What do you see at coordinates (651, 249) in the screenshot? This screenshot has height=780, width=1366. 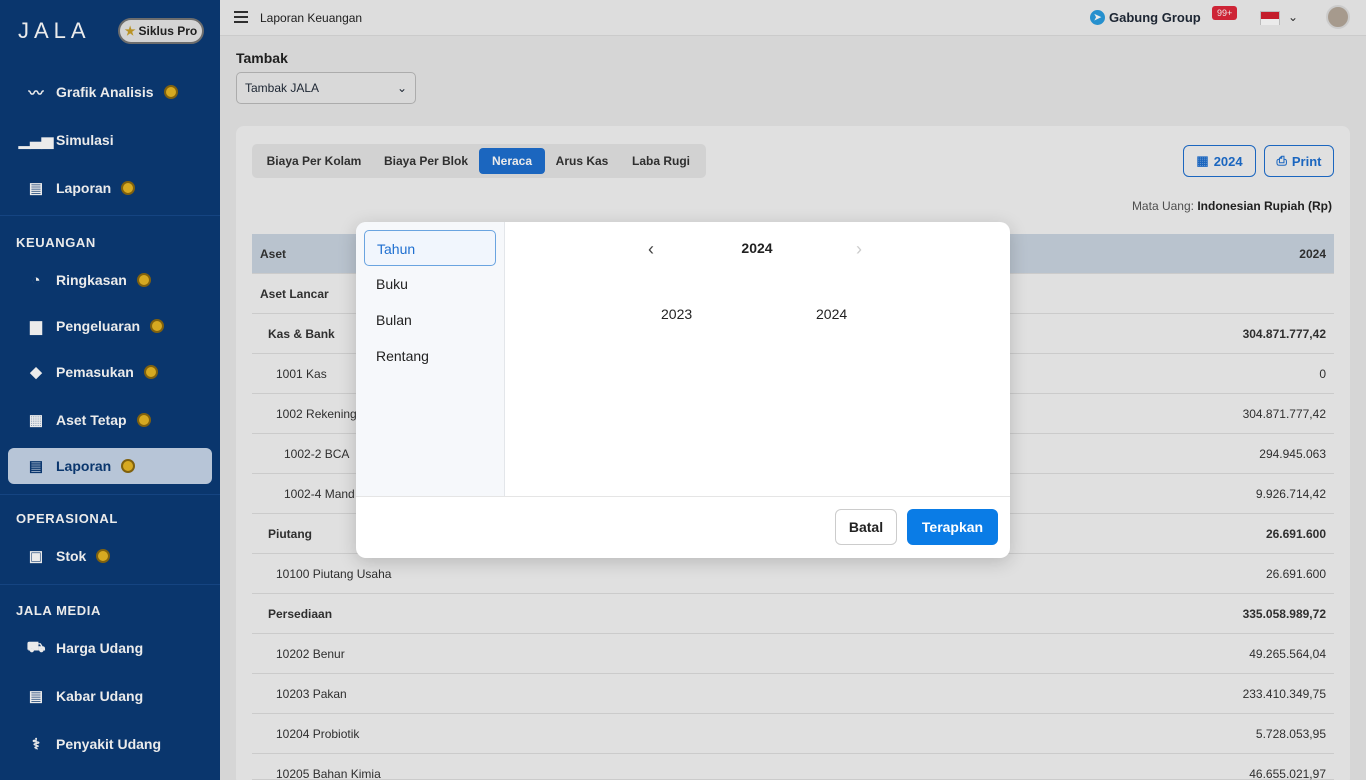 I see `chevron-left-icon: ‹` at bounding box center [651, 249].